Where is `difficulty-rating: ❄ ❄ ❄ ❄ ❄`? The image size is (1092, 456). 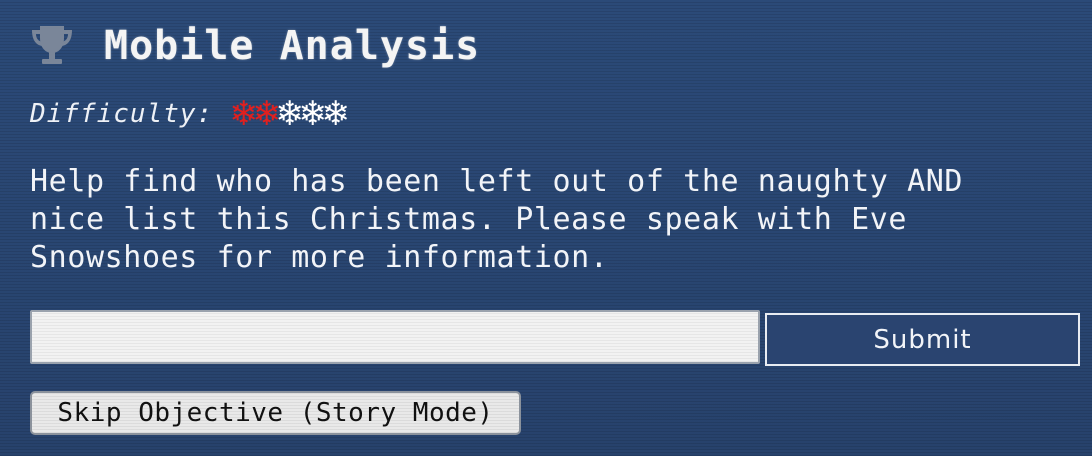 difficulty-rating: ❄ ❄ ❄ ❄ ❄ is located at coordinates (289, 114).